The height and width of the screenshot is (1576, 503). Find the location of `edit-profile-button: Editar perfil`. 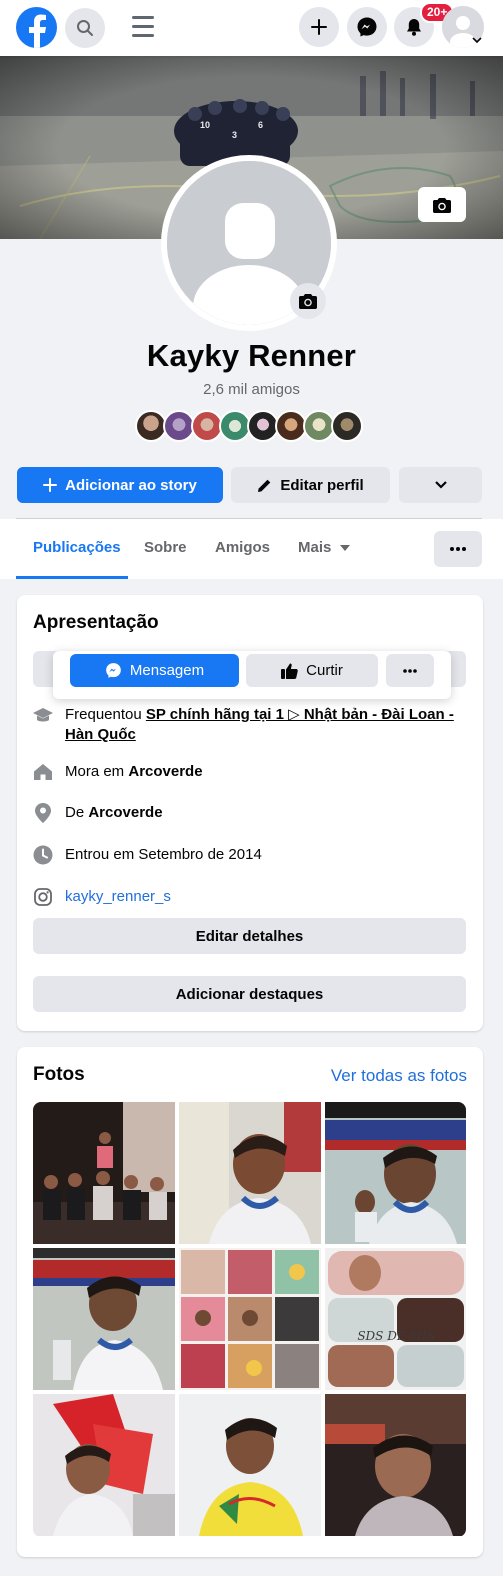

edit-profile-button: Editar perfil is located at coordinates (310, 485).